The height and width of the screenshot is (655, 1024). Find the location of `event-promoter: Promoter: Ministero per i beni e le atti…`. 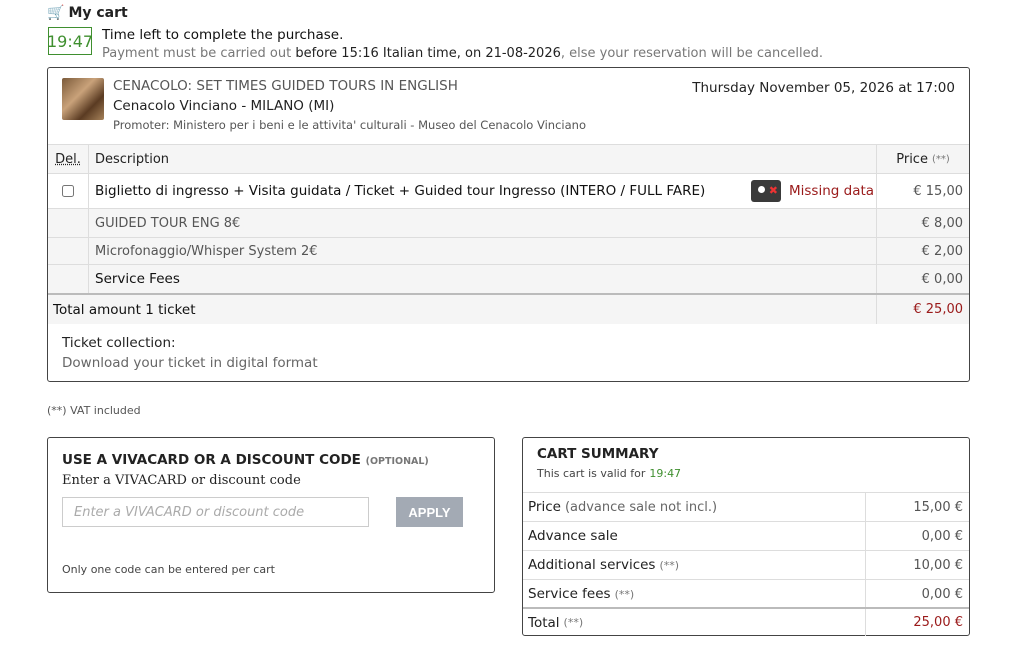

event-promoter: Promoter: Ministero per i beni e le atti… is located at coordinates (349, 125).